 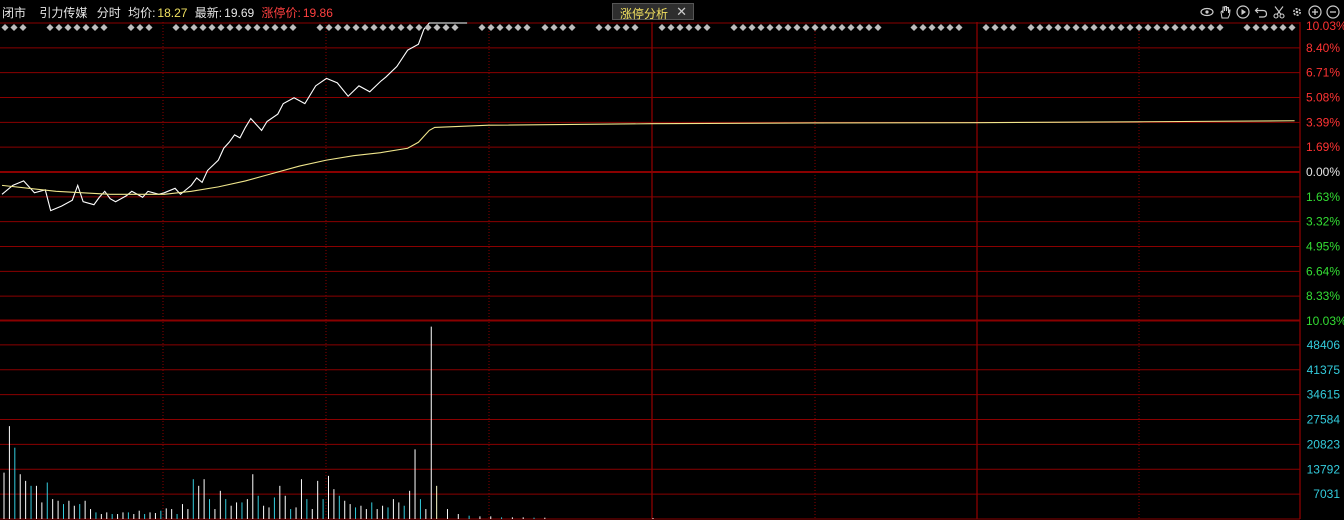 I want to click on volume-tick-label: 41375, so click(x=1324, y=370).